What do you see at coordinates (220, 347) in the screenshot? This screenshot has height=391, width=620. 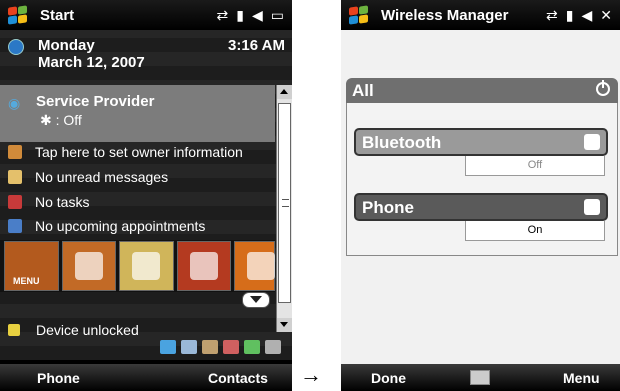 I see `notification-tray` at bounding box center [220, 347].